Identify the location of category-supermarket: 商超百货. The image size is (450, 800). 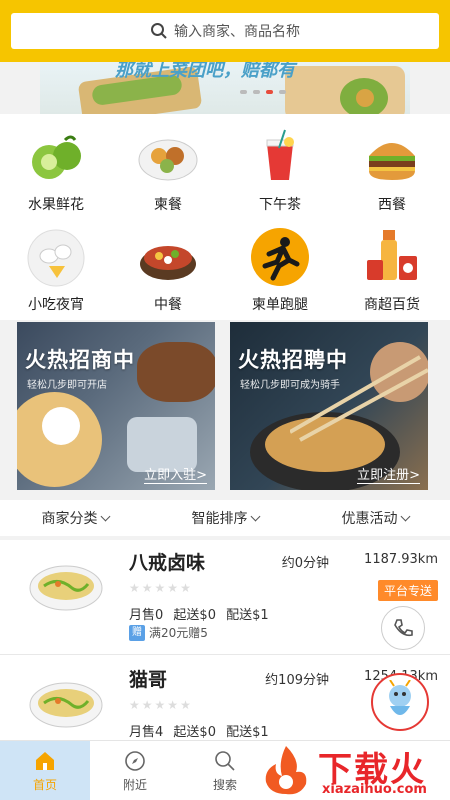
(392, 270).